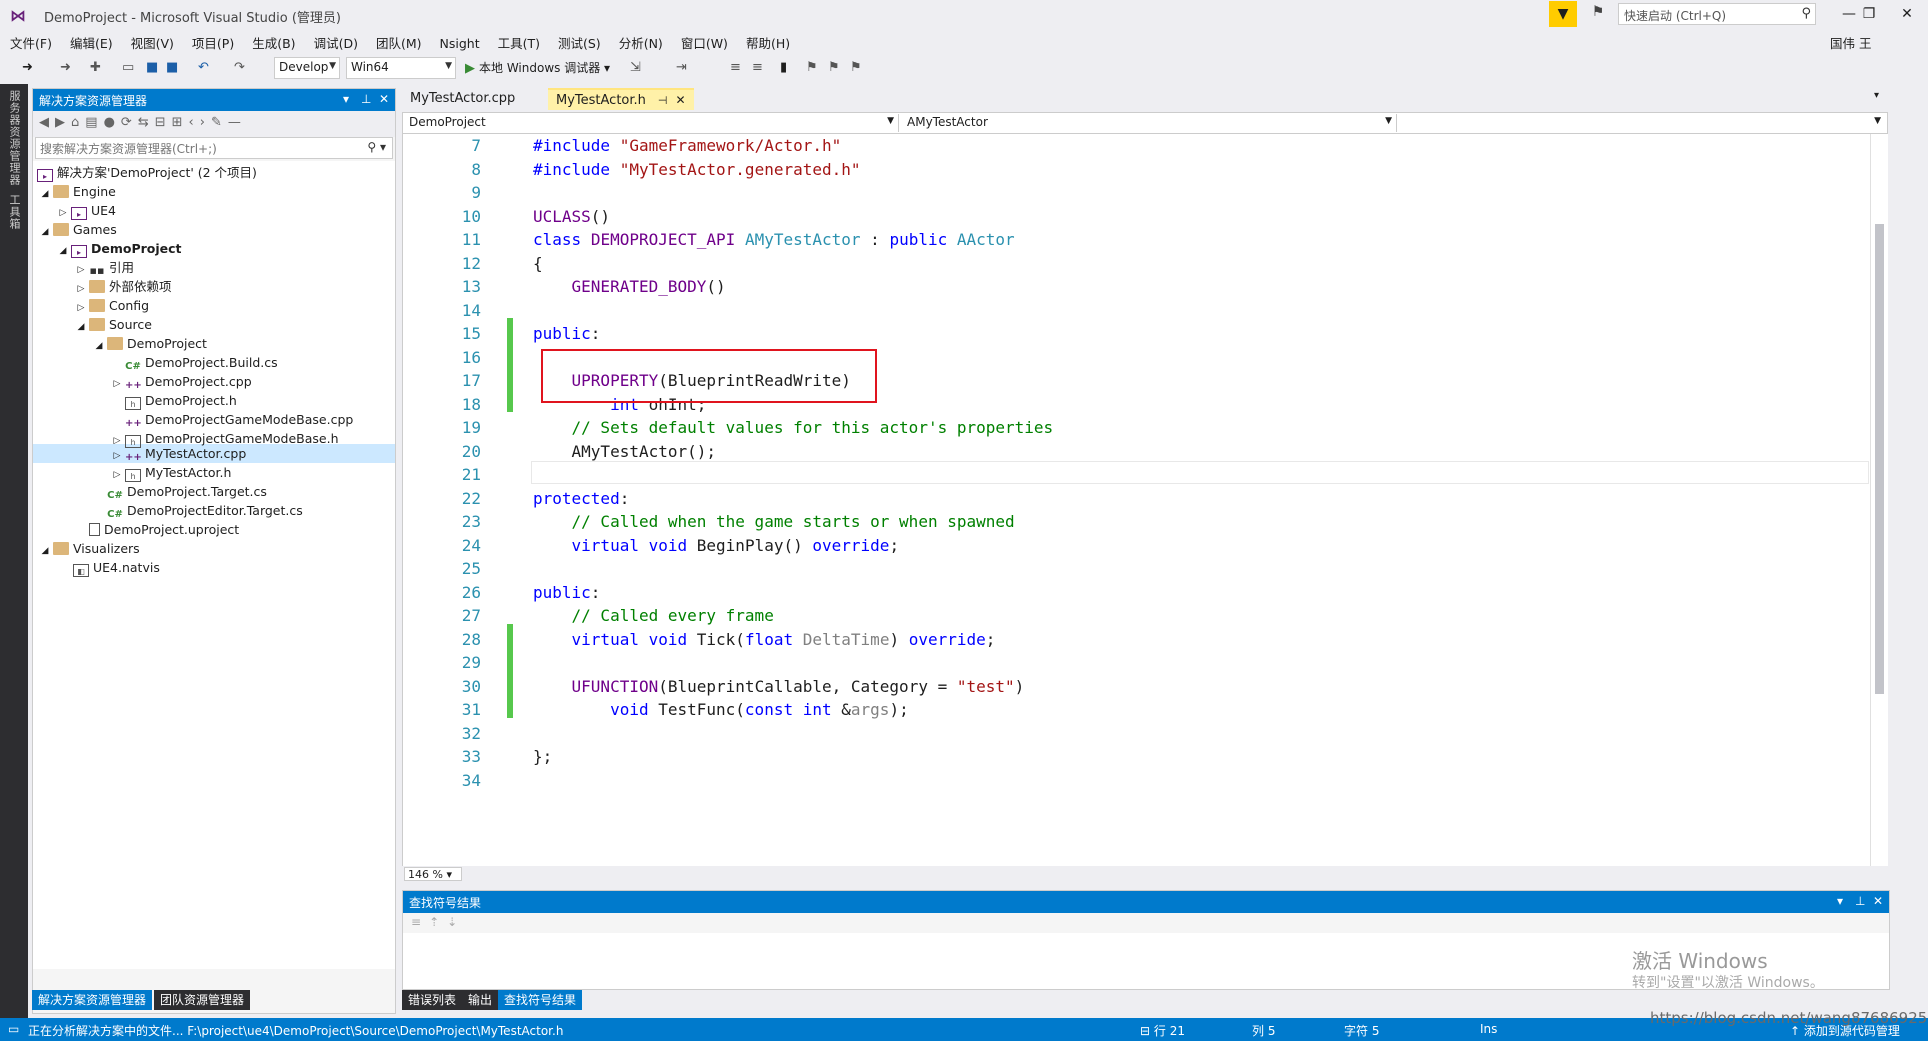 The image size is (1928, 1041). I want to click on back-icon: ➜, so click(27, 68).